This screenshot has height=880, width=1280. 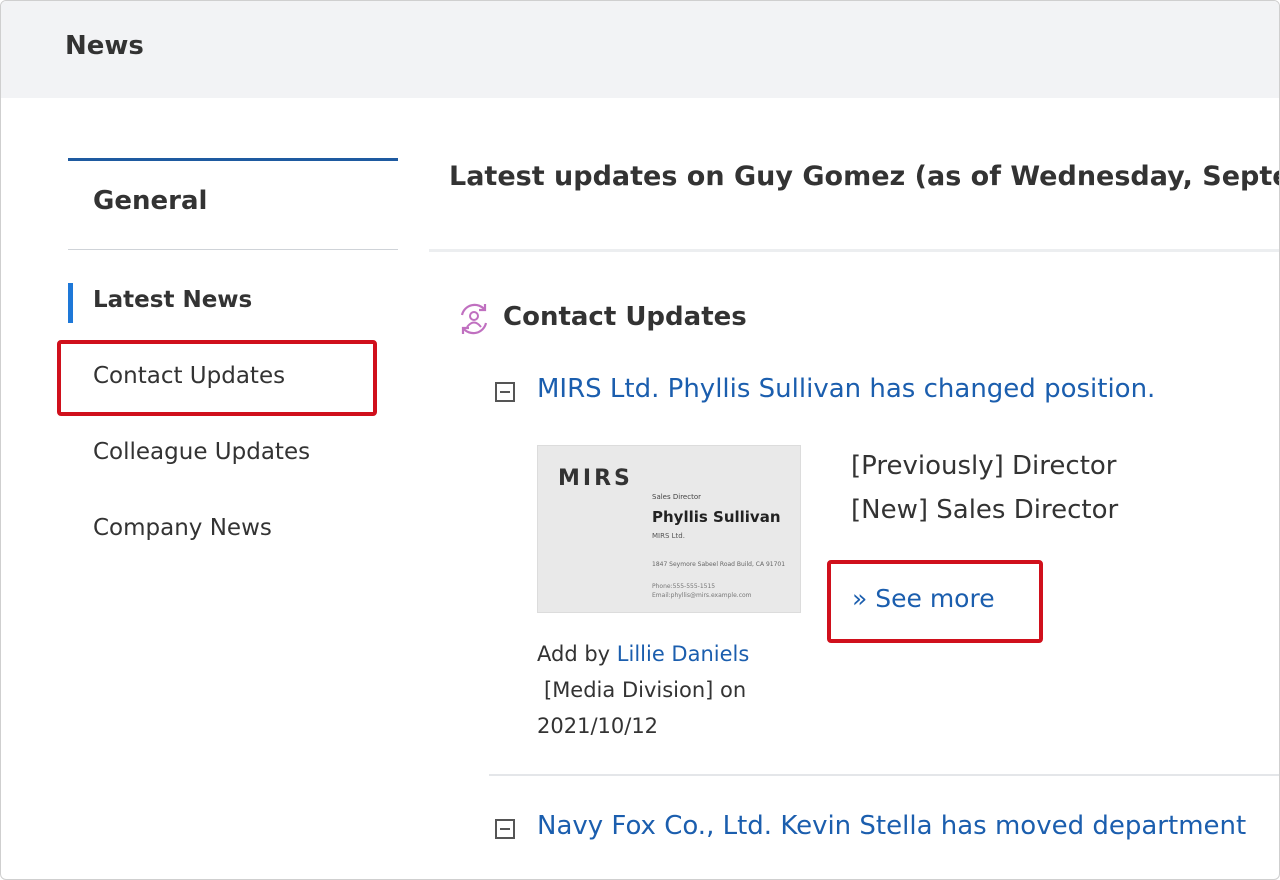 I want to click on card-phone-text: Phone:555-555-1515, so click(x=684, y=586).